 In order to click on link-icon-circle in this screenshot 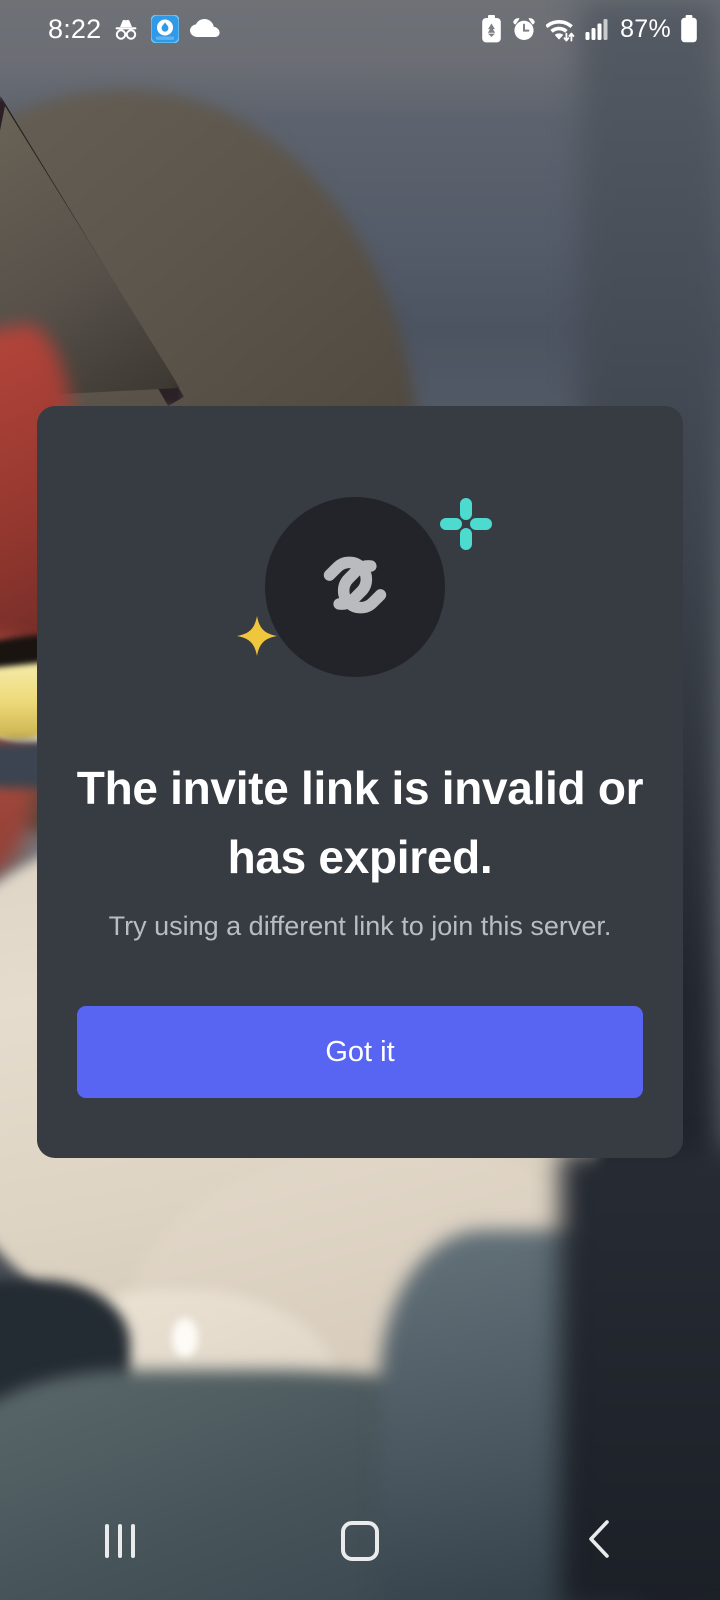, I will do `click(355, 587)`.